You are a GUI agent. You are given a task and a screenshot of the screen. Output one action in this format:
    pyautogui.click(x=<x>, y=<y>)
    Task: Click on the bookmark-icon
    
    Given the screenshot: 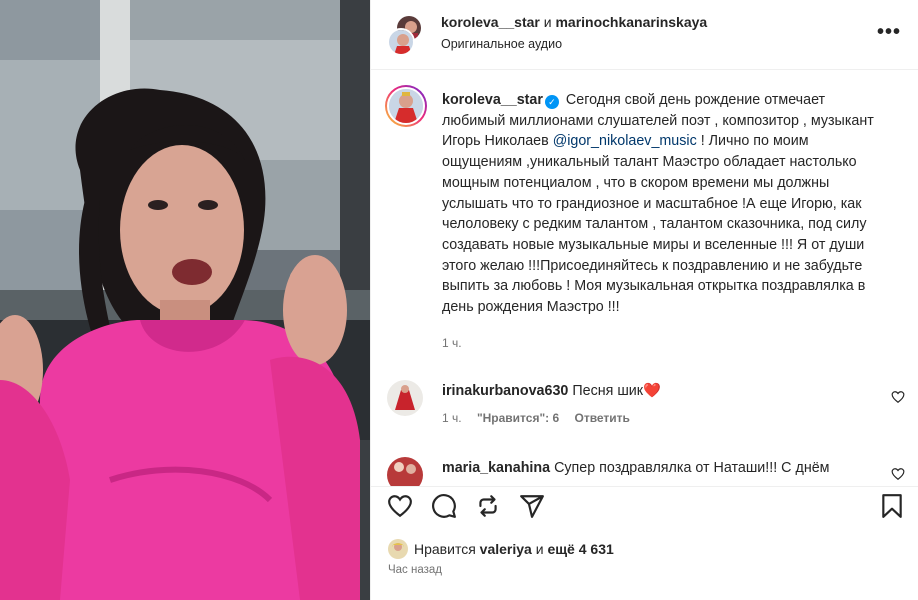 What is the action you would take?
    pyautogui.click(x=892, y=506)
    